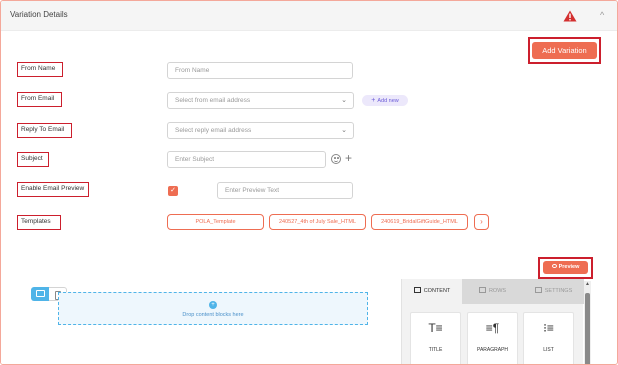  Describe the element at coordinates (417, 289) in the screenshot. I see `grid-icon` at that location.